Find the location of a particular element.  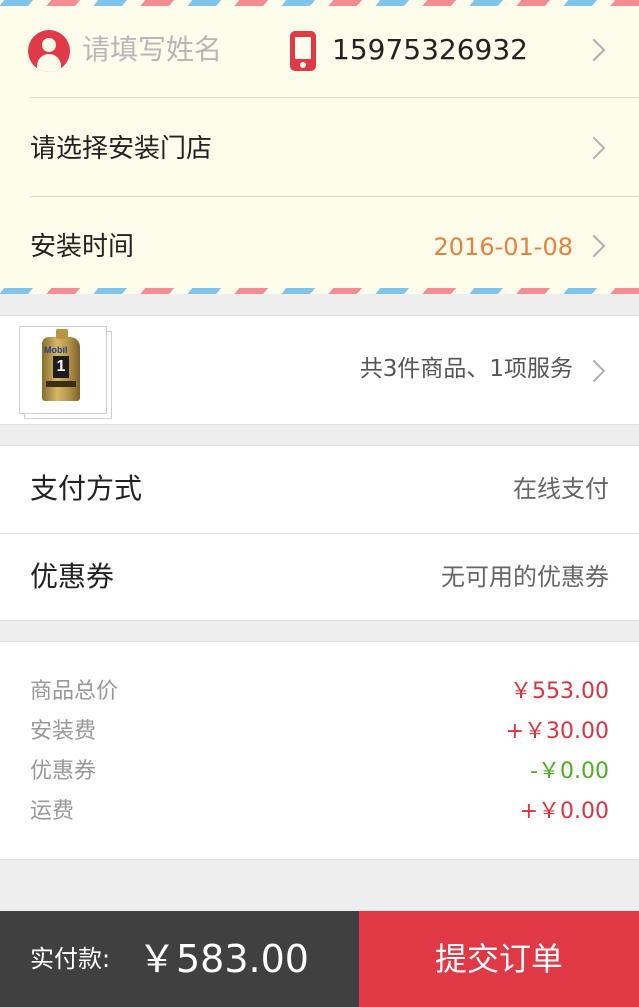

price-value: -￥0.00 is located at coordinates (569, 771).